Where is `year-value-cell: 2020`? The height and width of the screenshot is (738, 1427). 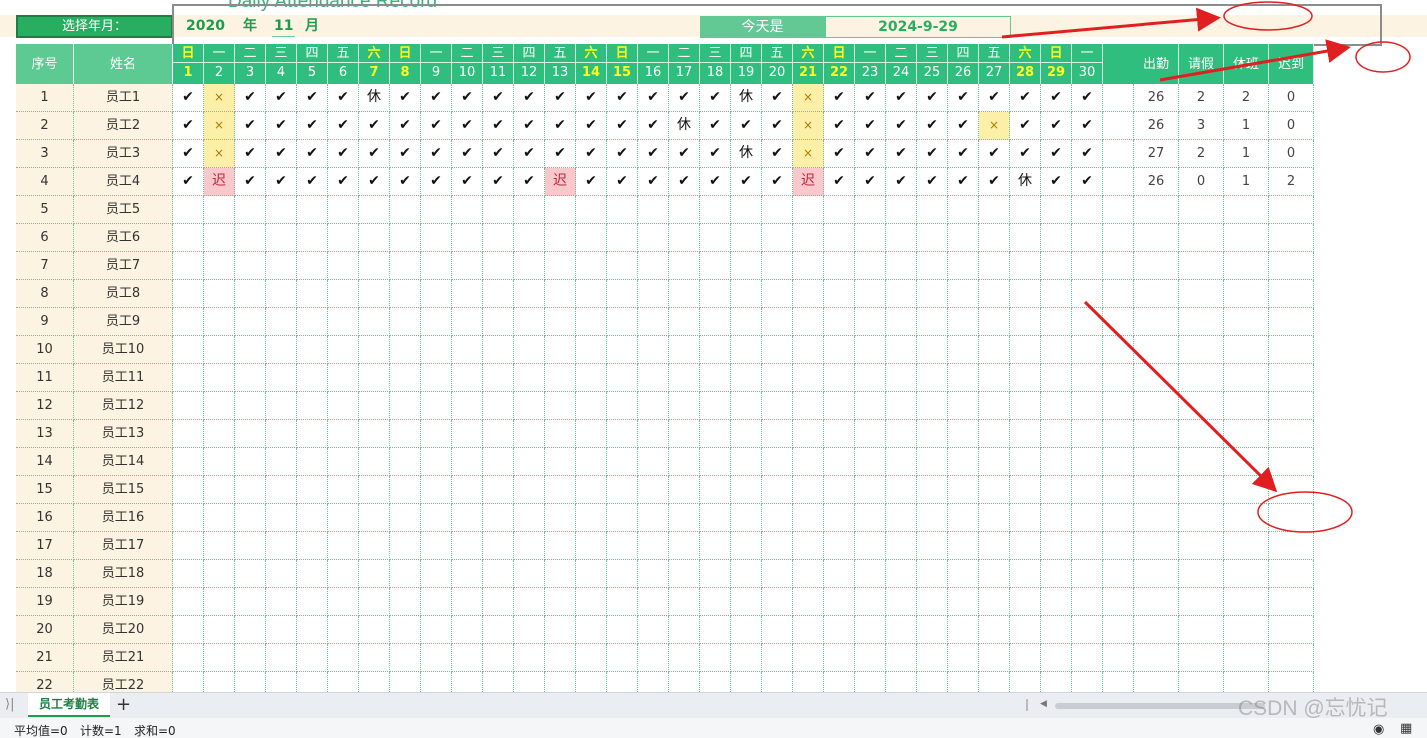 year-value-cell: 2020 is located at coordinates (205, 26).